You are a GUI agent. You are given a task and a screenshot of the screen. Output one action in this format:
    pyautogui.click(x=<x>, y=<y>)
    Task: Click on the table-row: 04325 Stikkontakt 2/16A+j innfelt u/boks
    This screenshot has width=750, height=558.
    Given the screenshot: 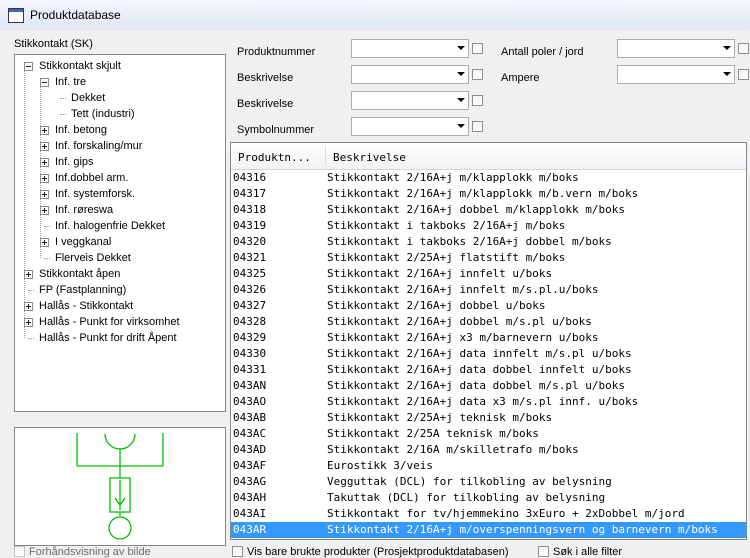 What is the action you would take?
    pyautogui.click(x=488, y=274)
    